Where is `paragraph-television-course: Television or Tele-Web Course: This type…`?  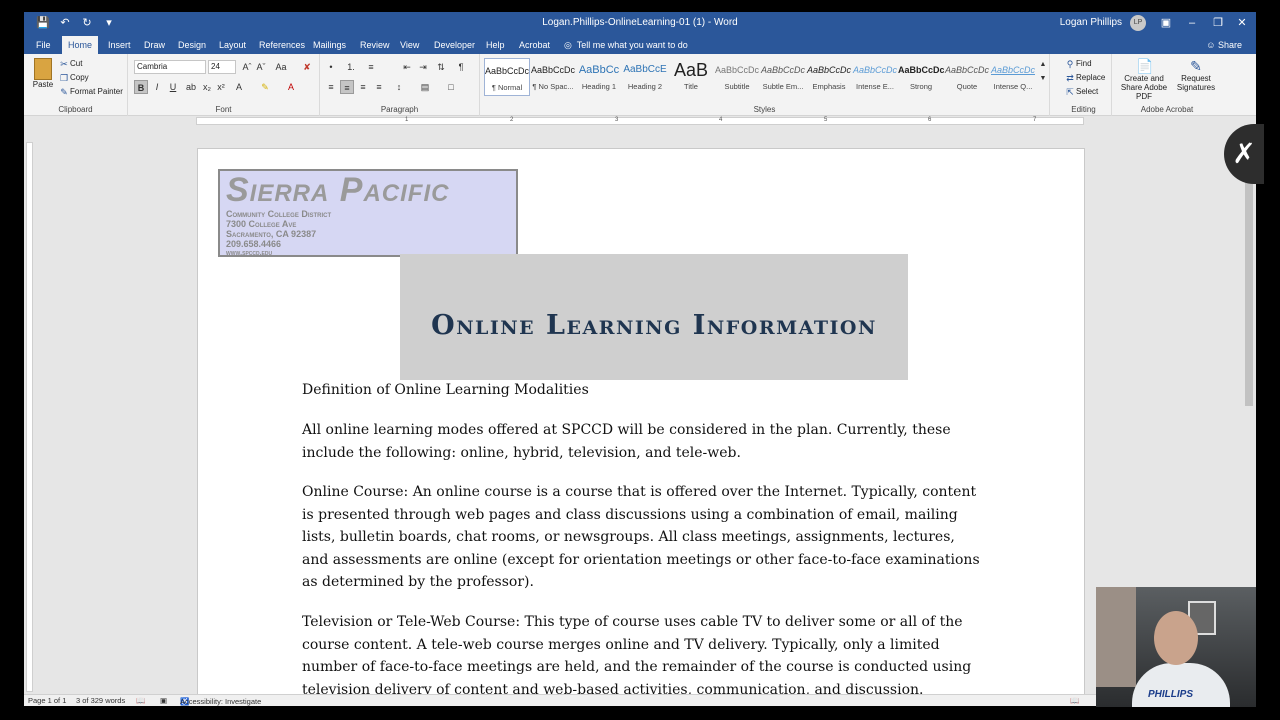 paragraph-television-course: Television or Tele-Web Course: This type… is located at coordinates (637, 656).